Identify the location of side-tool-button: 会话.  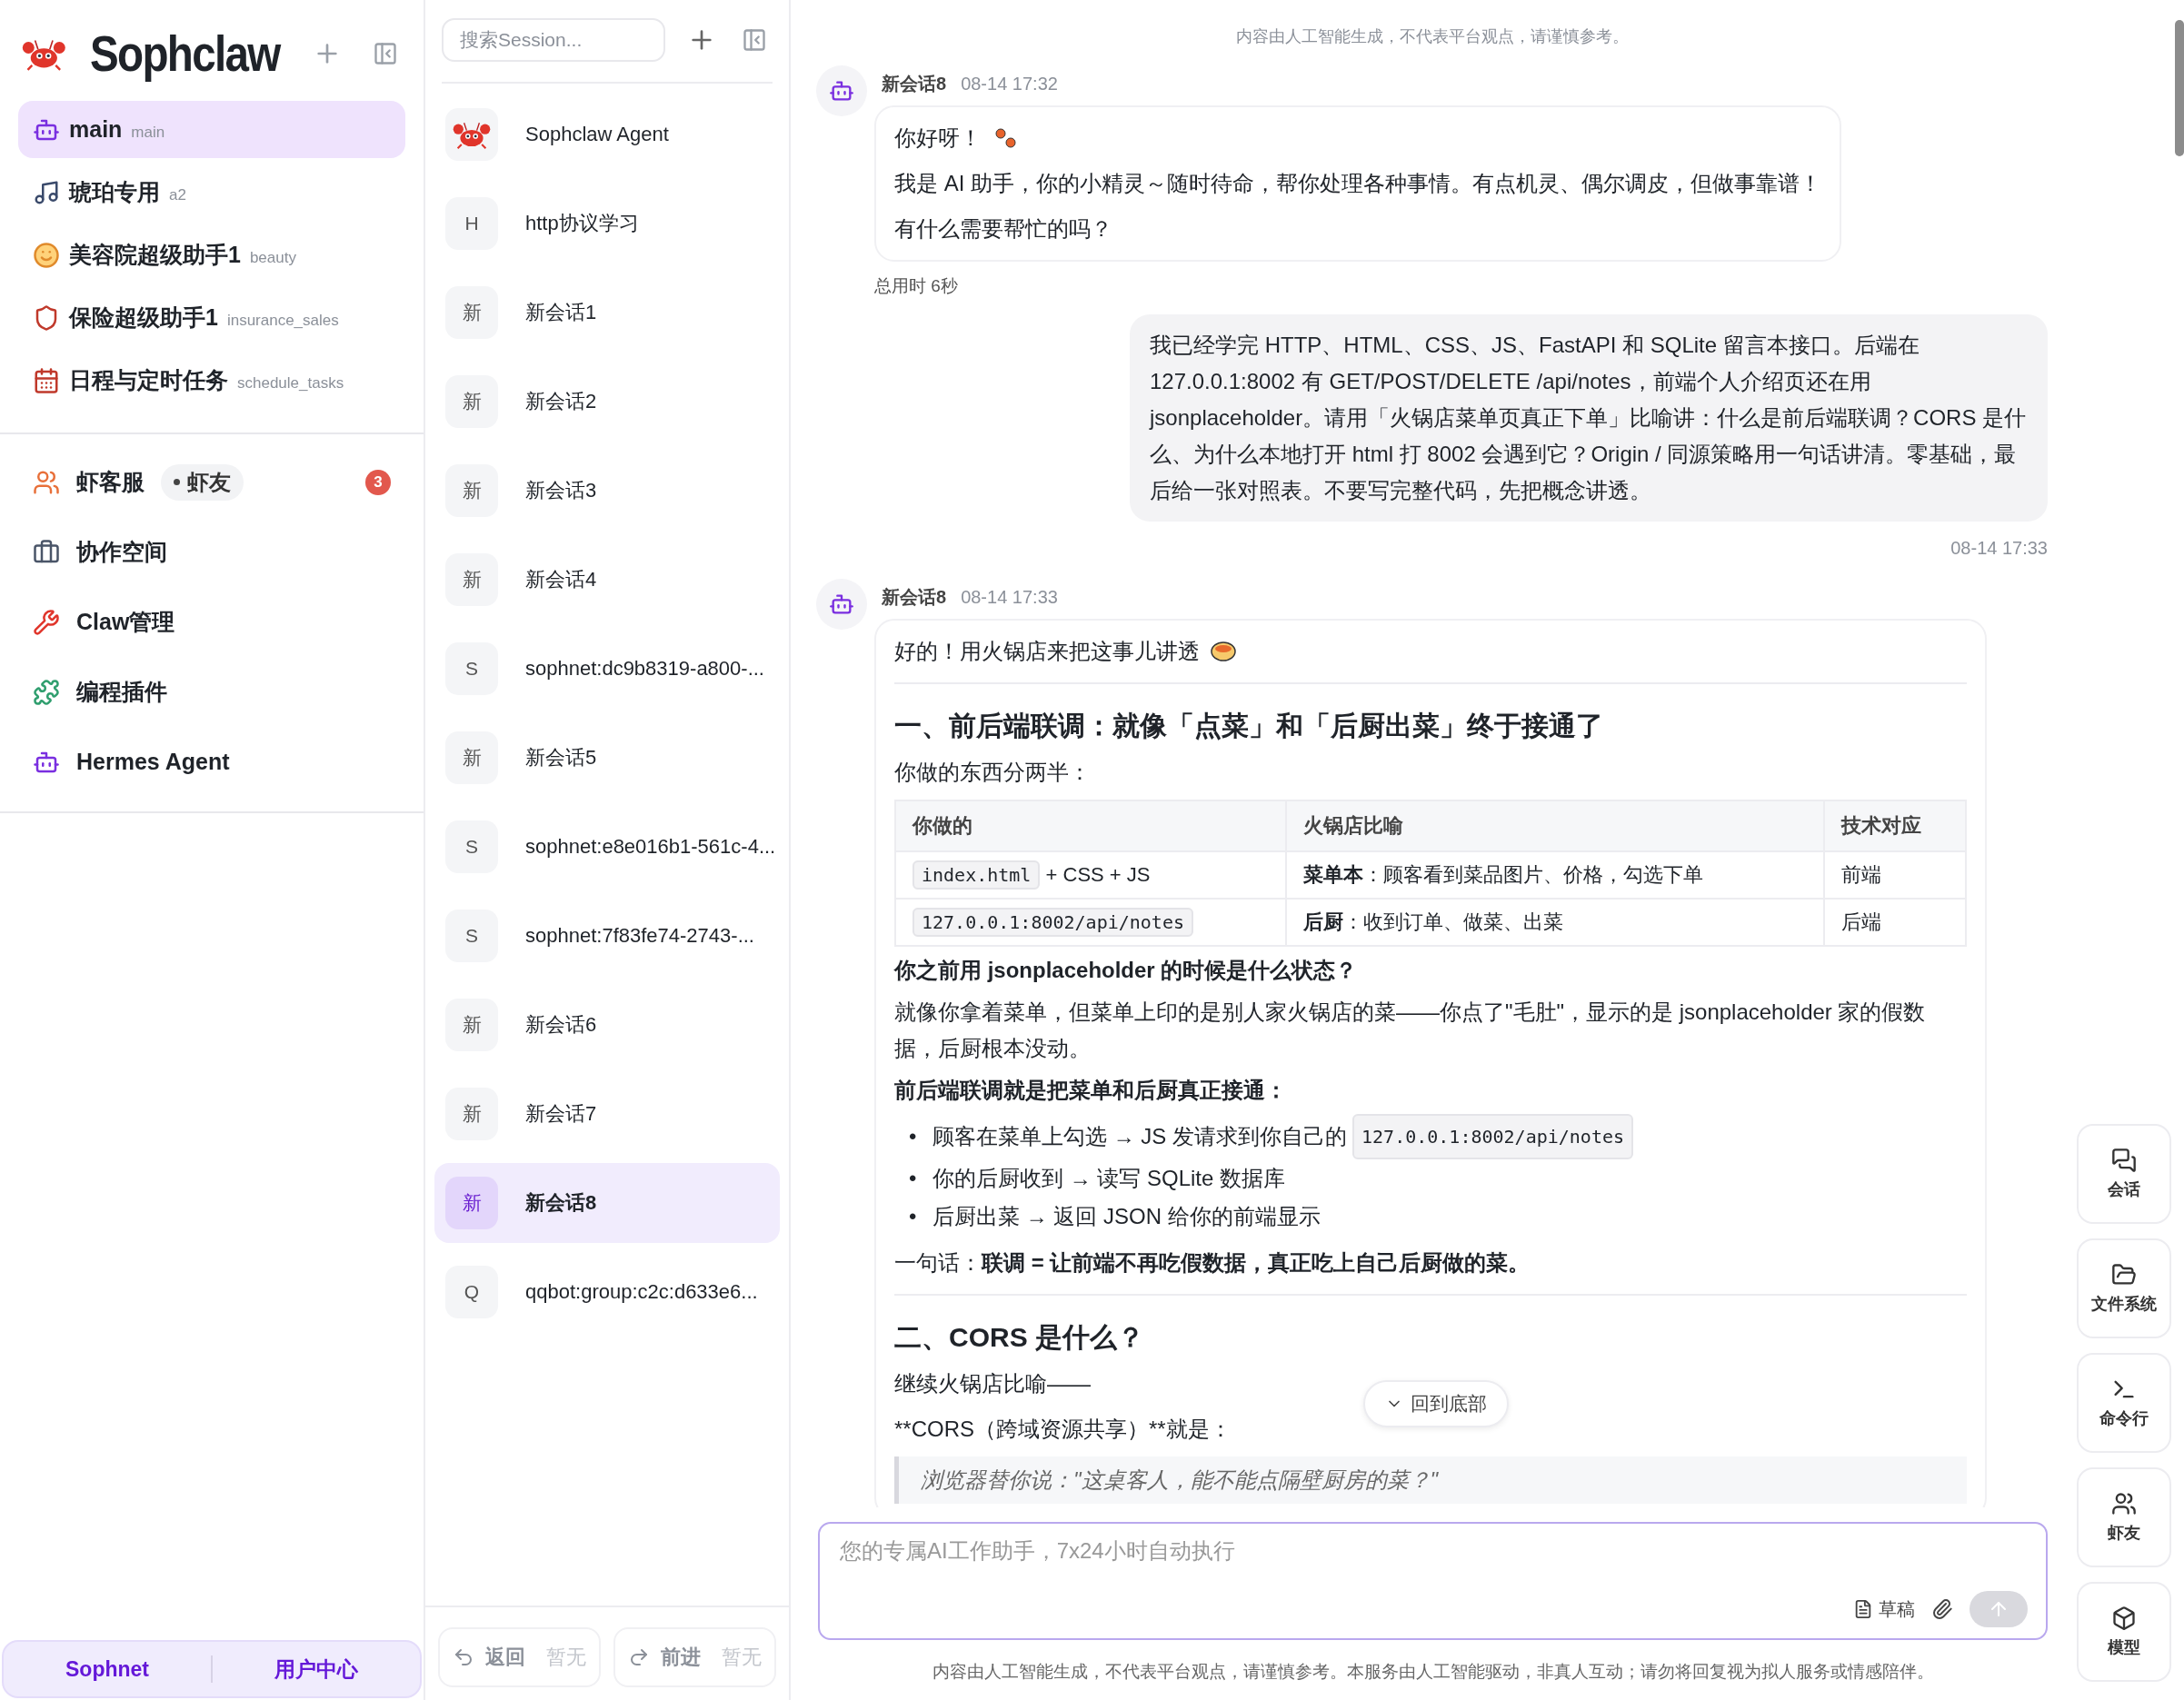
(2124, 1174).